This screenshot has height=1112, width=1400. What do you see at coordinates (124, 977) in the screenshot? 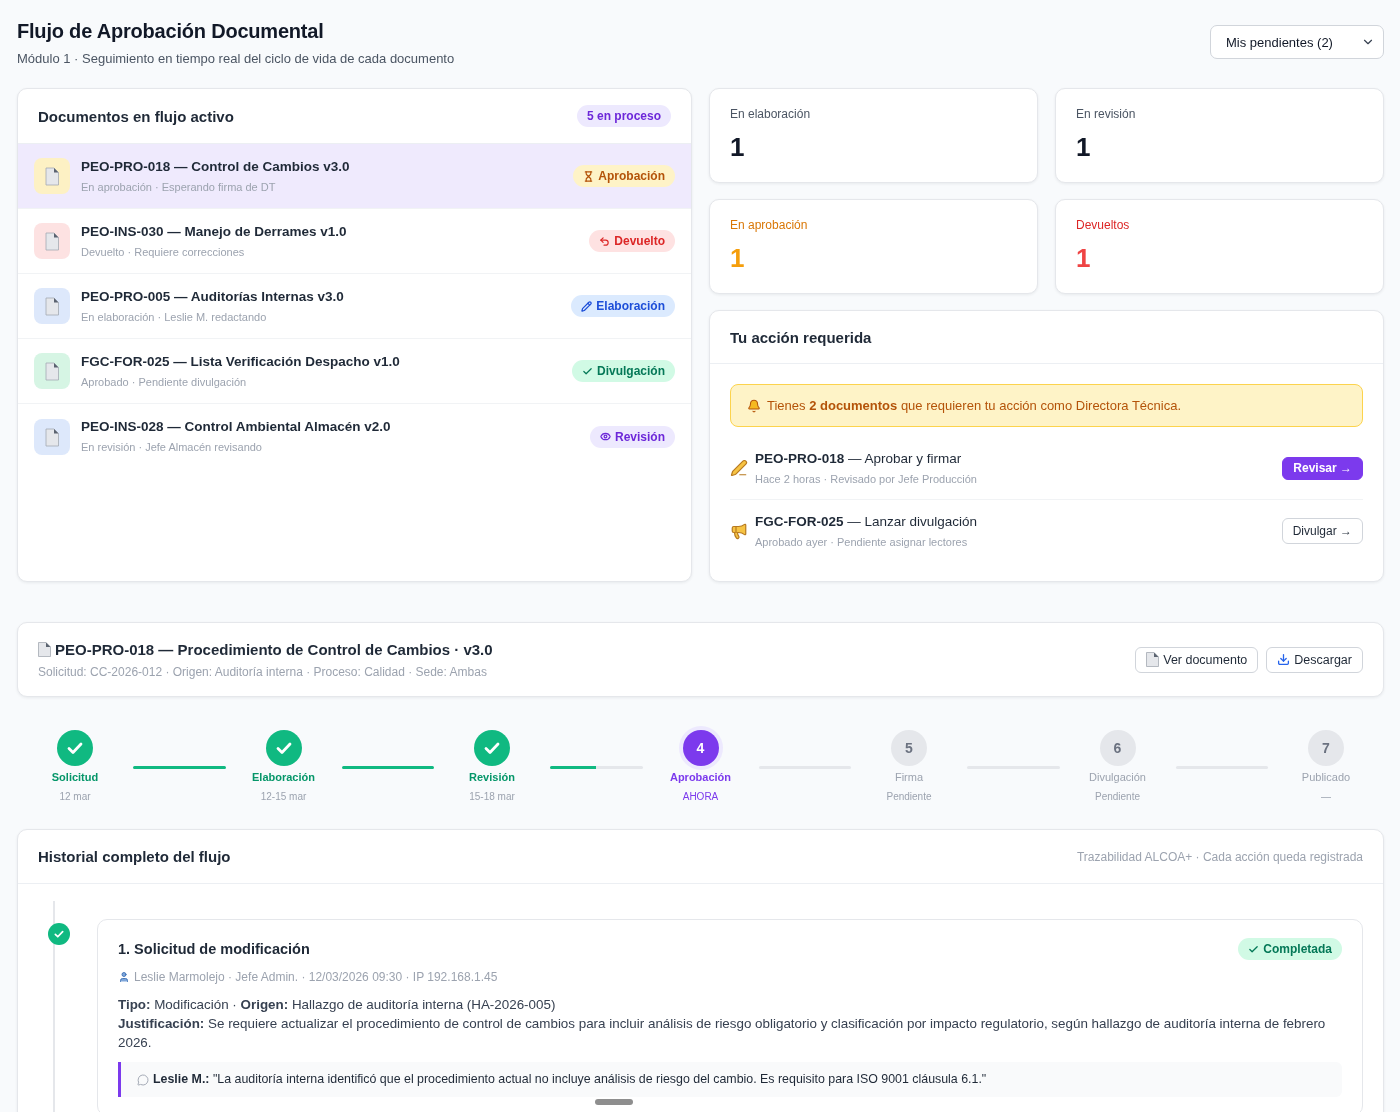
I see `user-icon` at bounding box center [124, 977].